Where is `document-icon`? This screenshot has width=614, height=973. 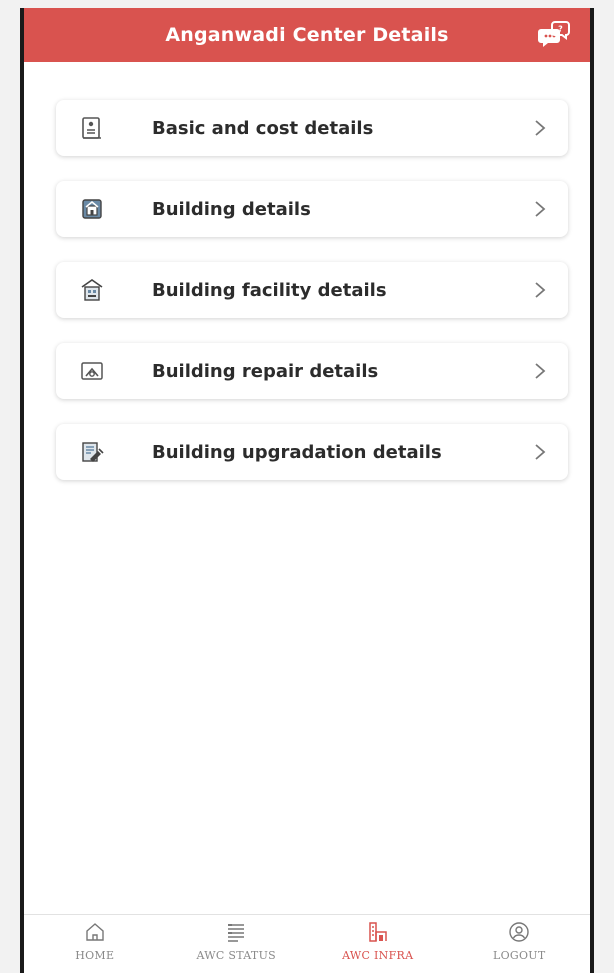 document-icon is located at coordinates (91, 128).